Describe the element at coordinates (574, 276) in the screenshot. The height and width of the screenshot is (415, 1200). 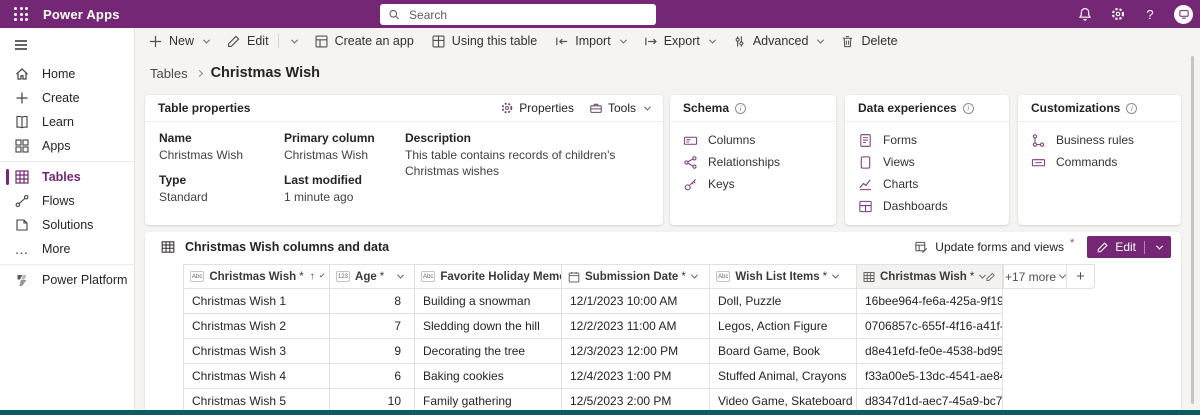
I see `calendar-icon` at that location.